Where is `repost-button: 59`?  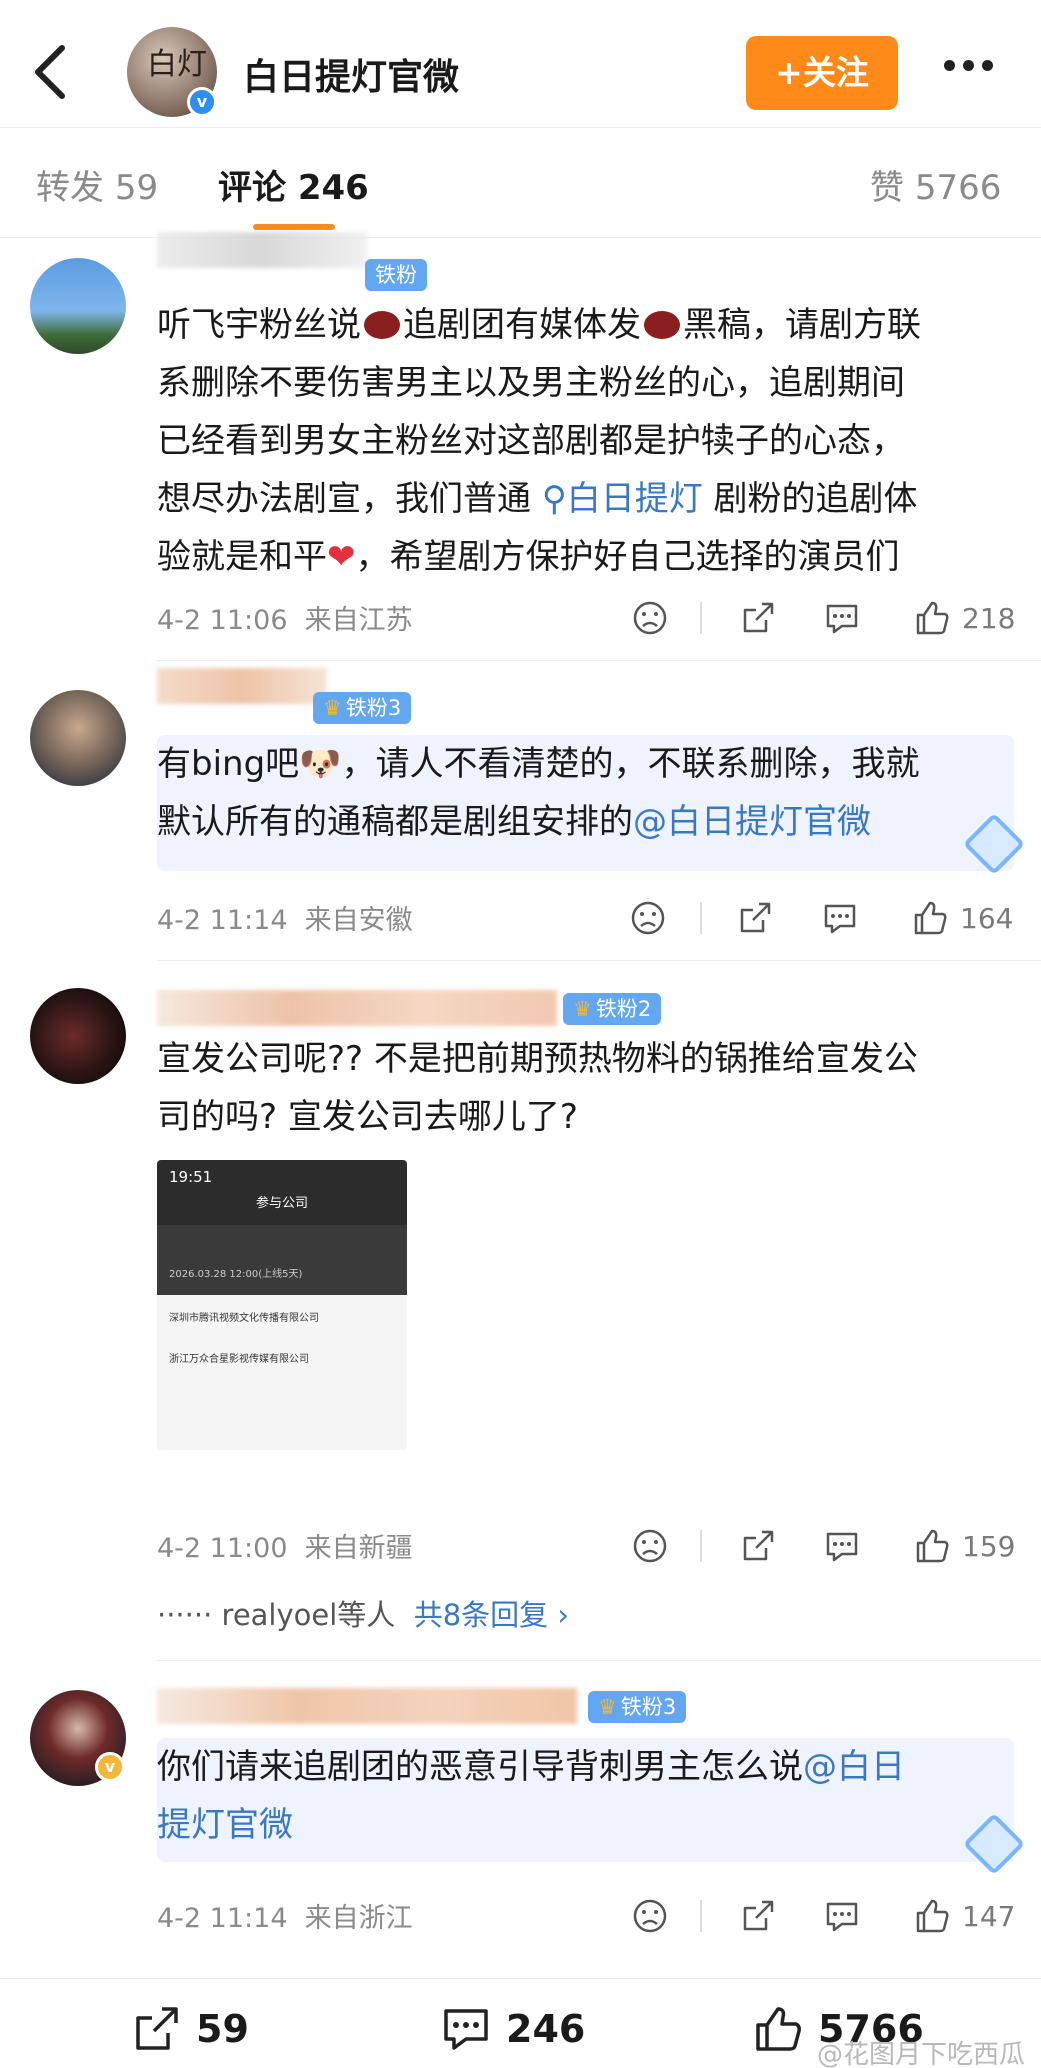 repost-button: 59 is located at coordinates (189, 2029).